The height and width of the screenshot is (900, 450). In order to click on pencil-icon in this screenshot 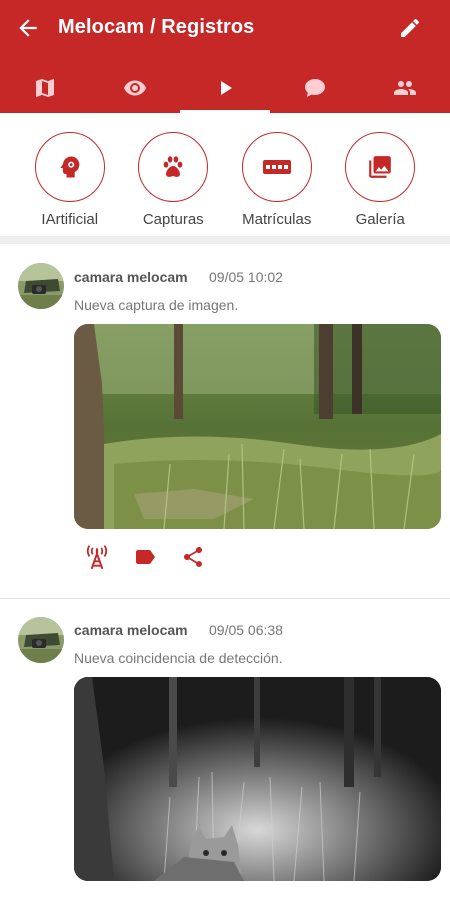, I will do `click(410, 27)`.